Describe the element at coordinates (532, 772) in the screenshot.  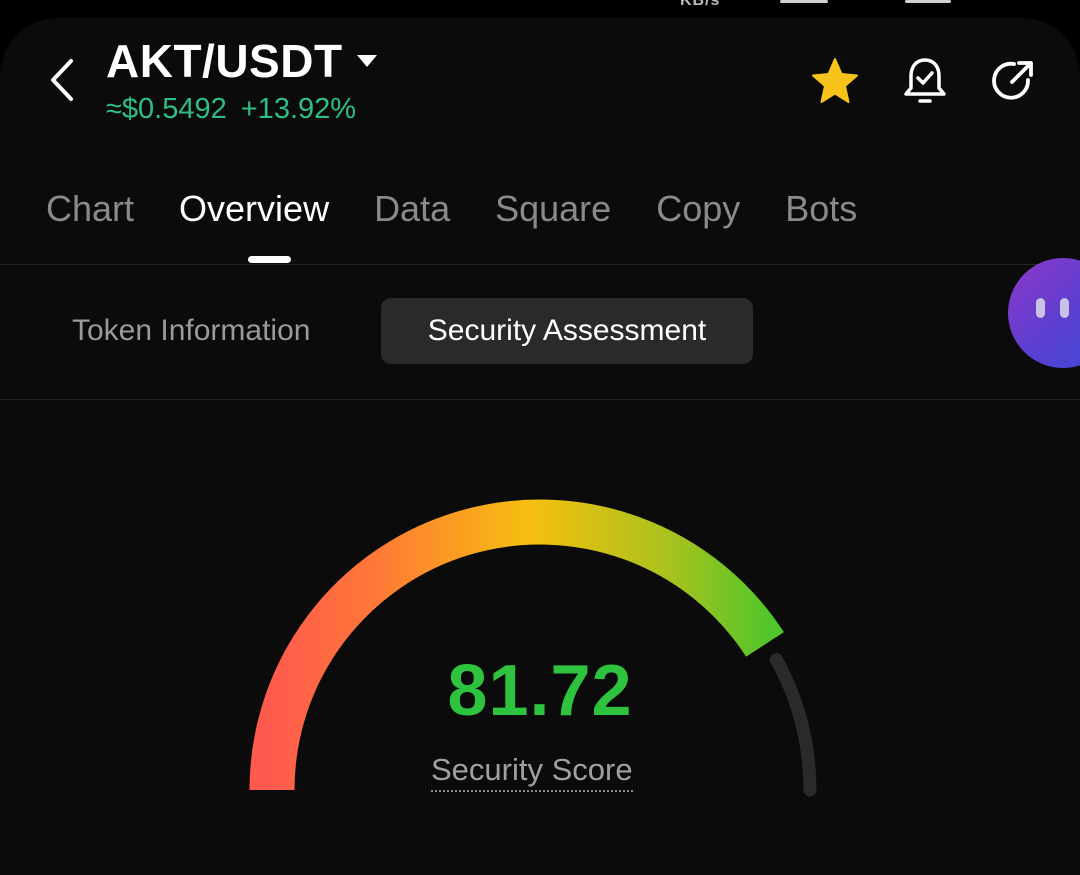
I see `security-score-label: Security Score` at that location.